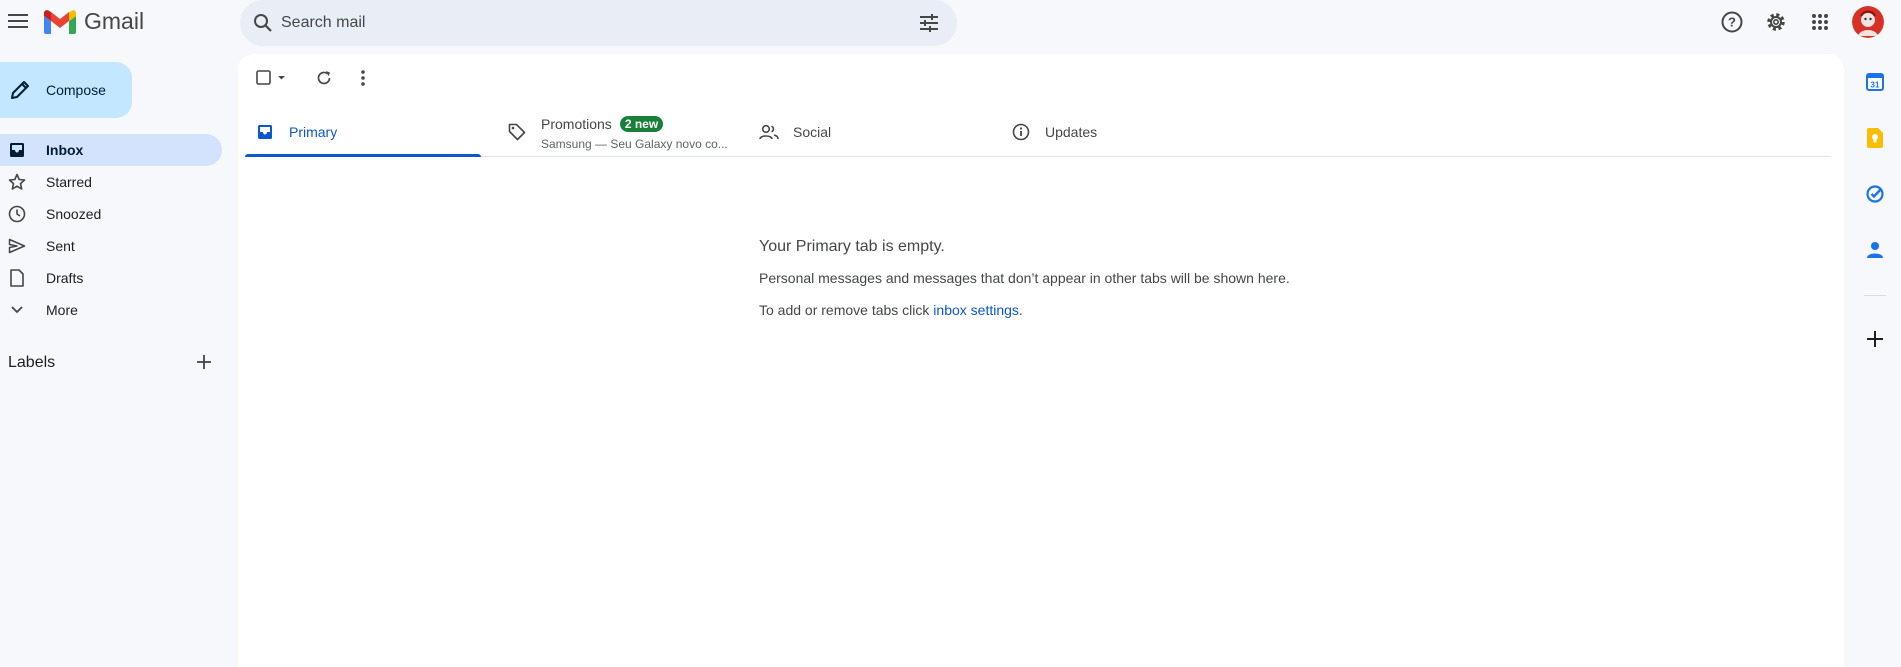  What do you see at coordinates (111, 150) in the screenshot?
I see `sidebar-item-inbox: Inbox` at bounding box center [111, 150].